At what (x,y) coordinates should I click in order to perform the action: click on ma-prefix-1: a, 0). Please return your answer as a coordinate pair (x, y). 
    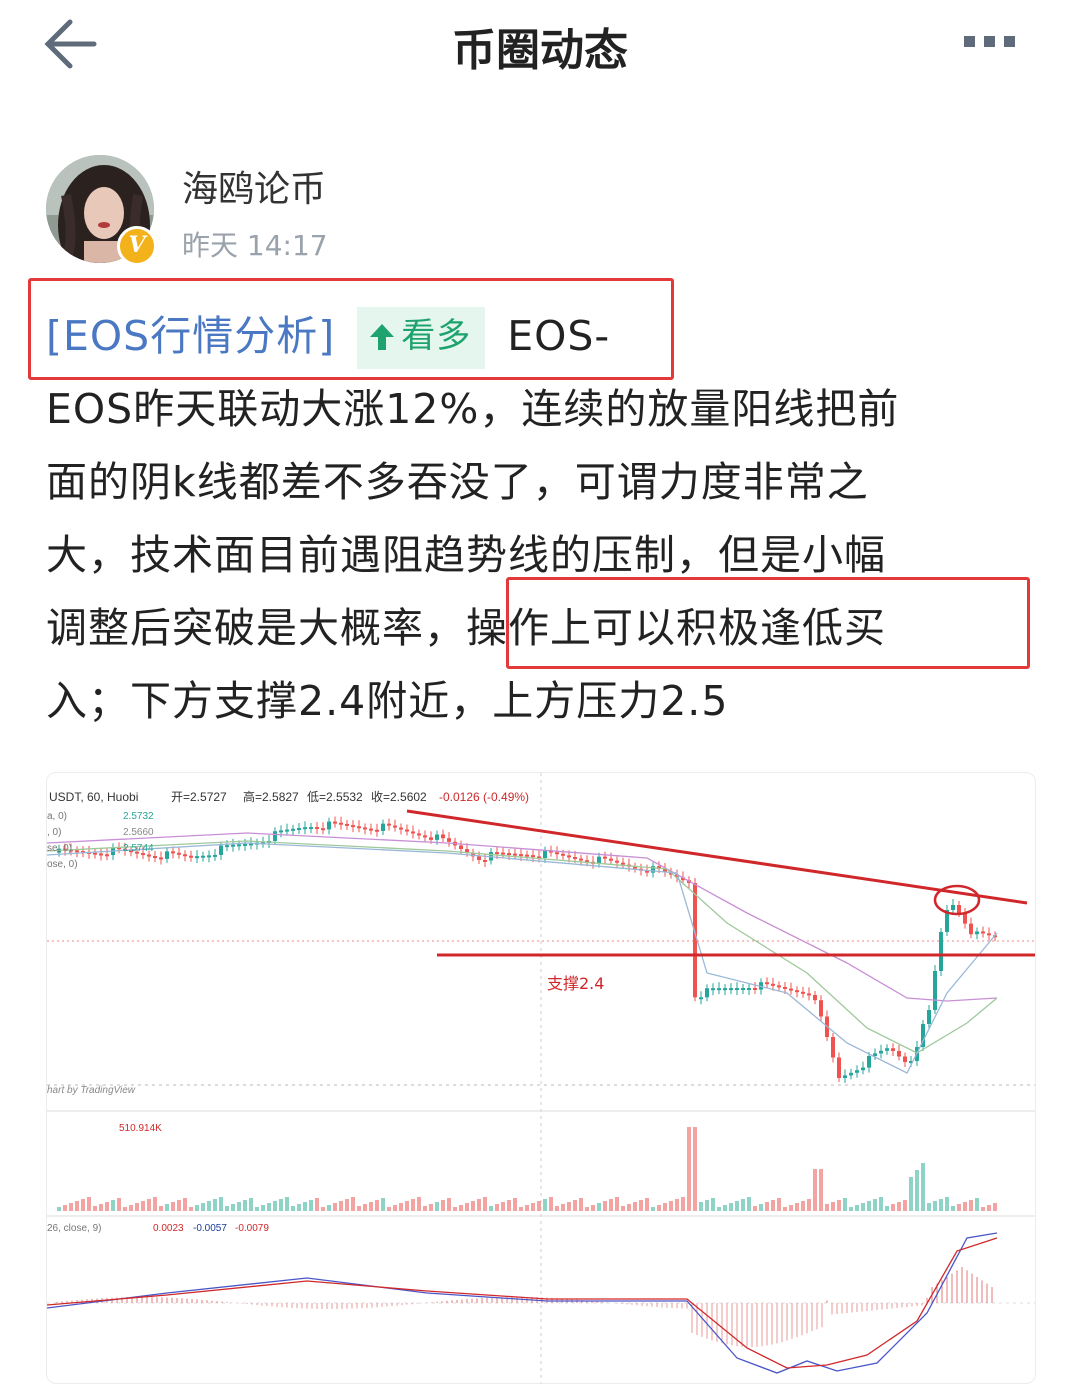
    Looking at the image, I should click on (57, 816).